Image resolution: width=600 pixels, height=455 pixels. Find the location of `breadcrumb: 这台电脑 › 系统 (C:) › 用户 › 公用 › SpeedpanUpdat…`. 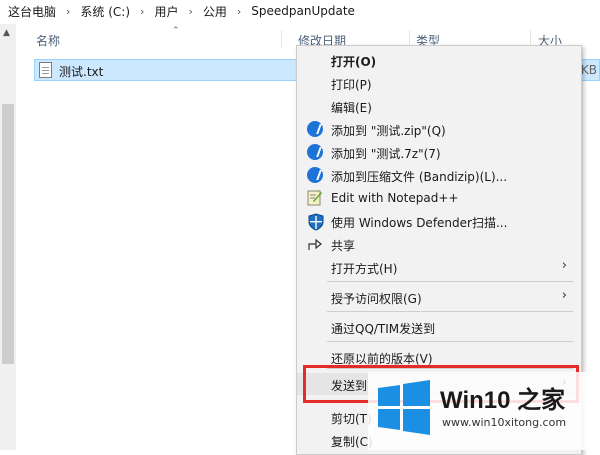

breadcrumb: 这台电脑 › 系统 (C:) › 用户 › 公用 › SpeedpanUpdat… is located at coordinates (300, 11).